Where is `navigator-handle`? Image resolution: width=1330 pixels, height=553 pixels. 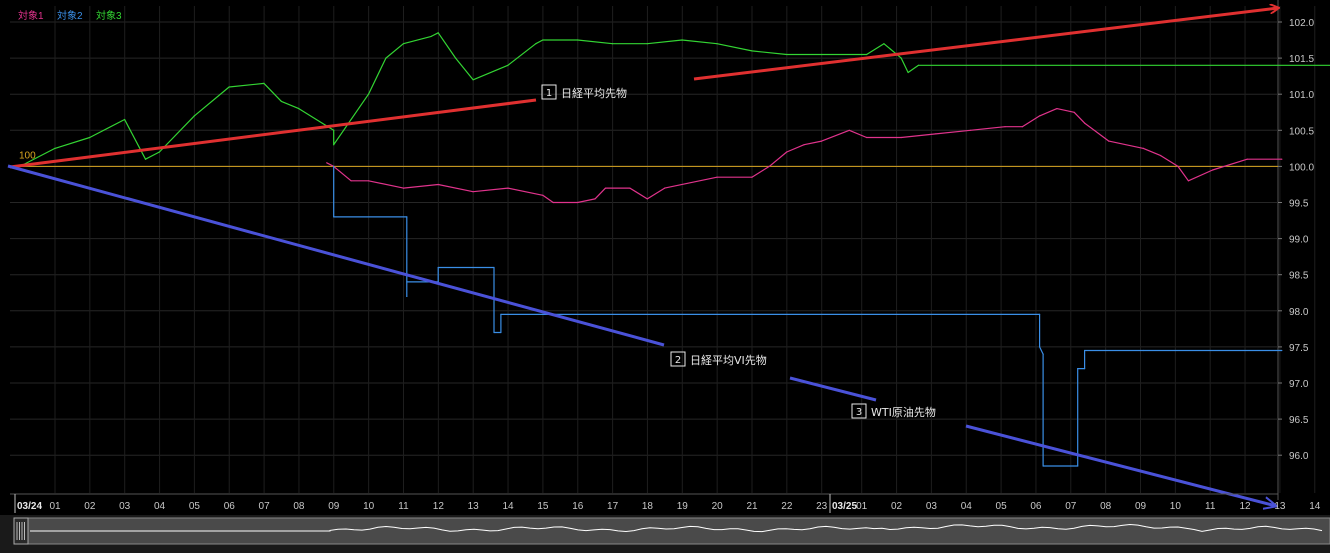 navigator-handle is located at coordinates (21, 531).